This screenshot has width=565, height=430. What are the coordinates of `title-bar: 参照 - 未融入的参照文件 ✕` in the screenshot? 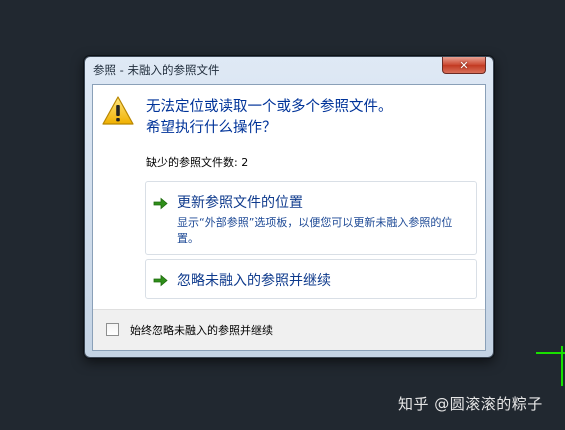 It's located at (289, 69).